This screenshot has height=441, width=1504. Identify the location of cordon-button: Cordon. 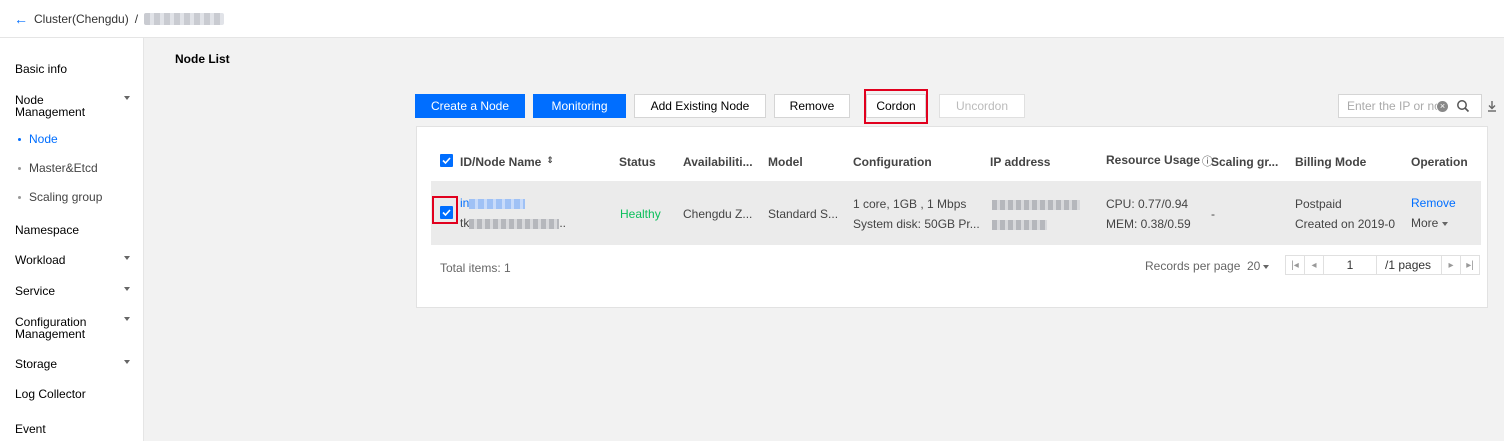
(896, 106).